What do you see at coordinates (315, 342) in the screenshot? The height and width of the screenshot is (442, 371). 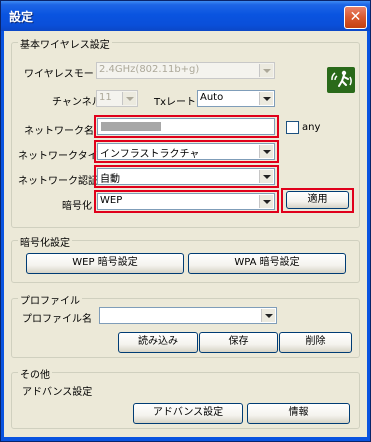 I see `delete-profile-button: 削除` at bounding box center [315, 342].